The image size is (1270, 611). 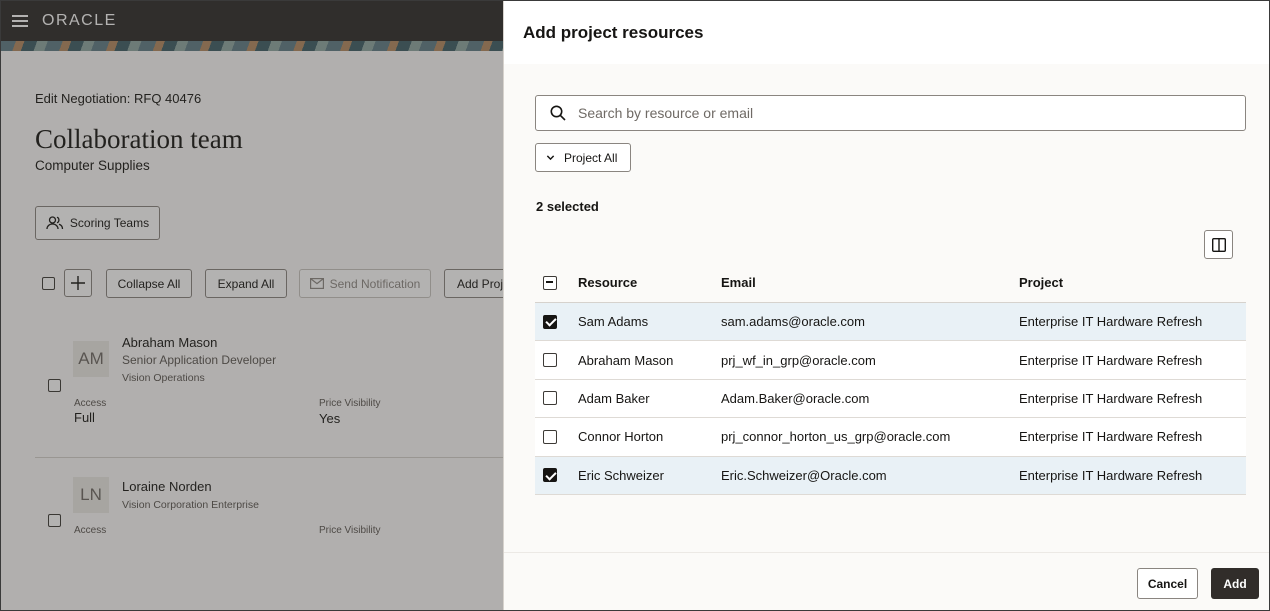 What do you see at coordinates (798, 360) in the screenshot?
I see `email-cell: prj_wf_in_grp@oracle.com` at bounding box center [798, 360].